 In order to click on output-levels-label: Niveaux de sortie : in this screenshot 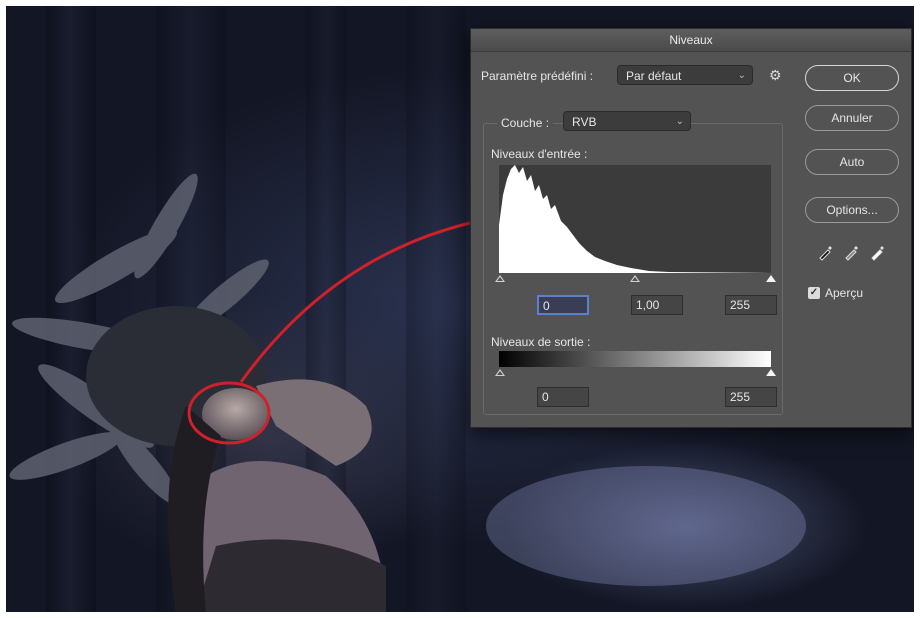, I will do `click(541, 342)`.